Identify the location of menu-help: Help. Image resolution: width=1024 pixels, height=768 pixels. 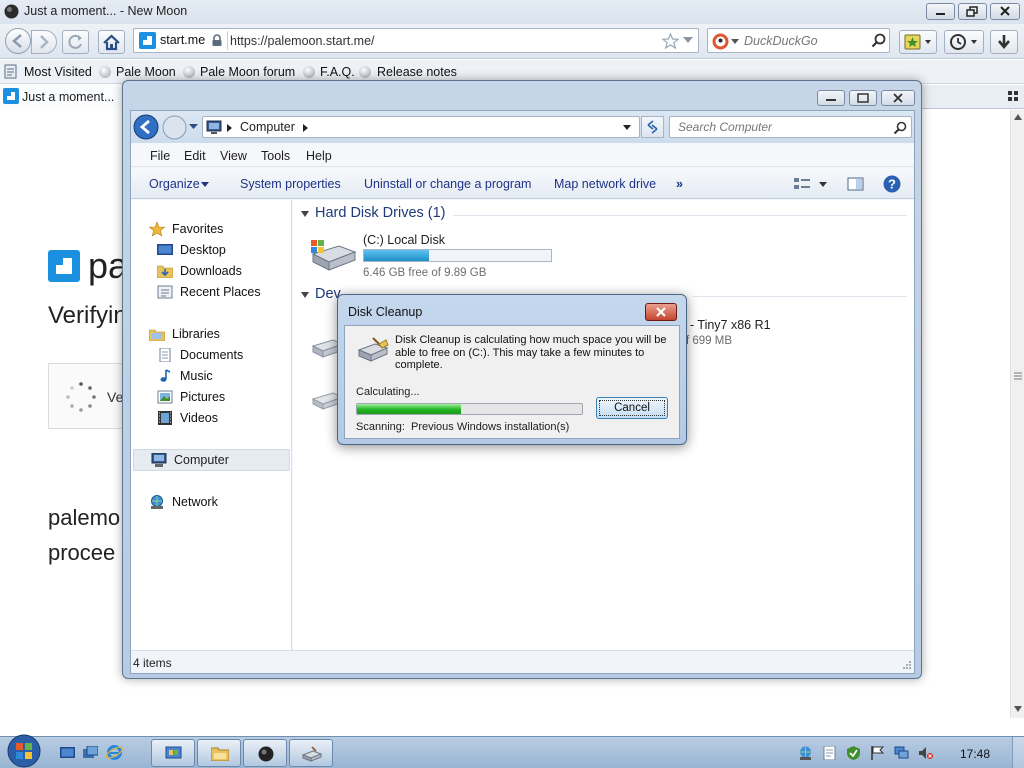
(319, 156).